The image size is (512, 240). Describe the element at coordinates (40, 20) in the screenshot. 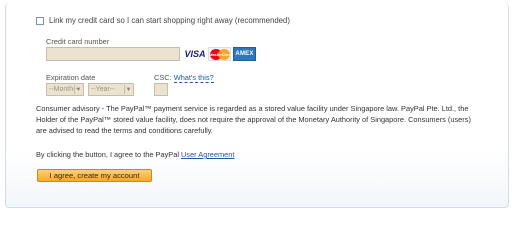

I see `link-card-checkbox` at that location.